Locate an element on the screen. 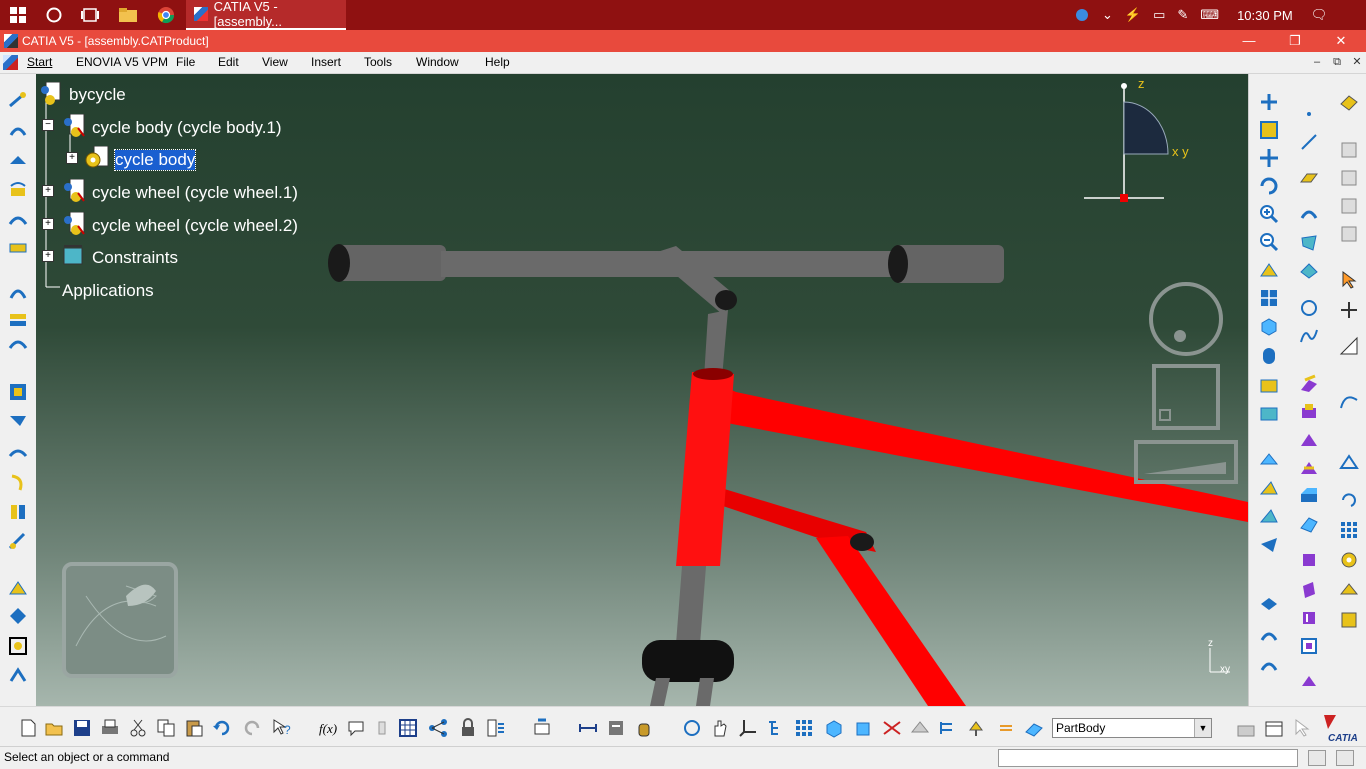  point-icon is located at coordinates (1309, 114).